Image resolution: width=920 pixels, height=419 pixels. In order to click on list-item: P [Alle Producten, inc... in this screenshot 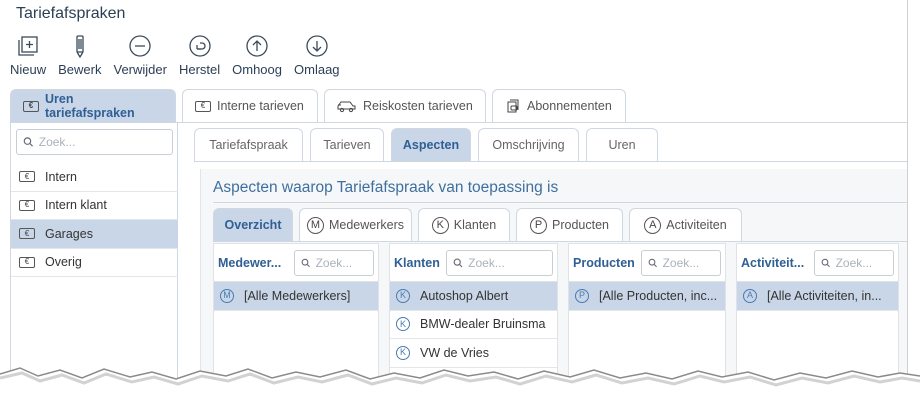, I will do `click(647, 296)`.